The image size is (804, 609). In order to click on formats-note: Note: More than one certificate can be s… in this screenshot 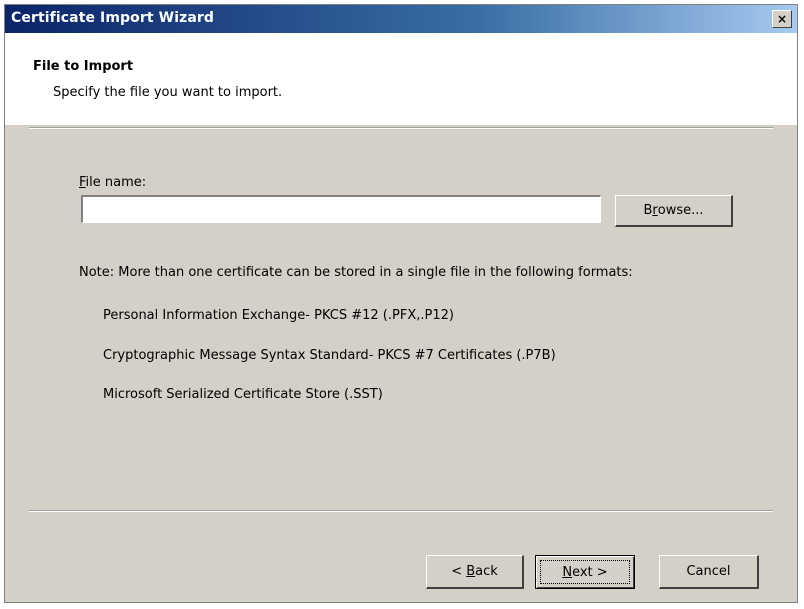, I will do `click(356, 272)`.